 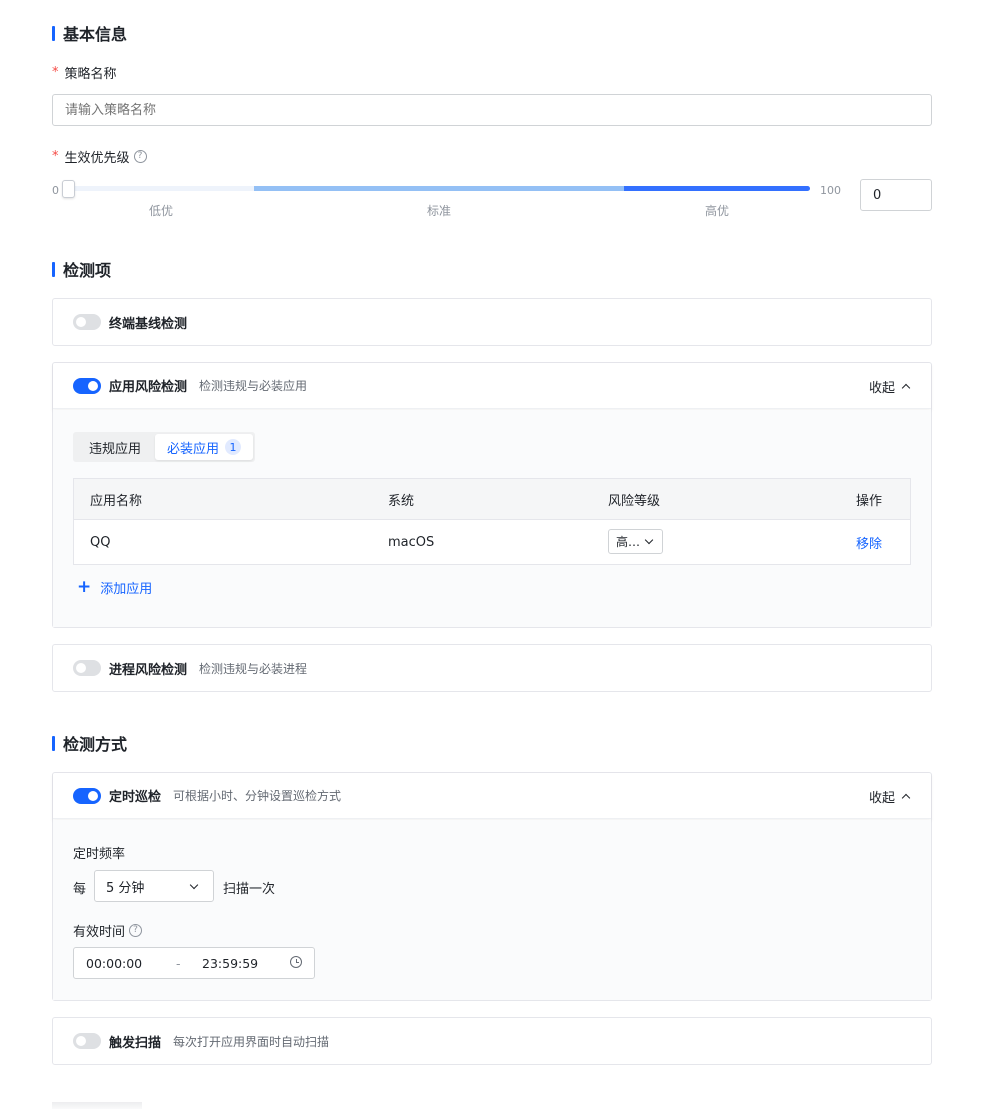 I want to click on trigger-scan-switch, so click(x=87, y=1041).